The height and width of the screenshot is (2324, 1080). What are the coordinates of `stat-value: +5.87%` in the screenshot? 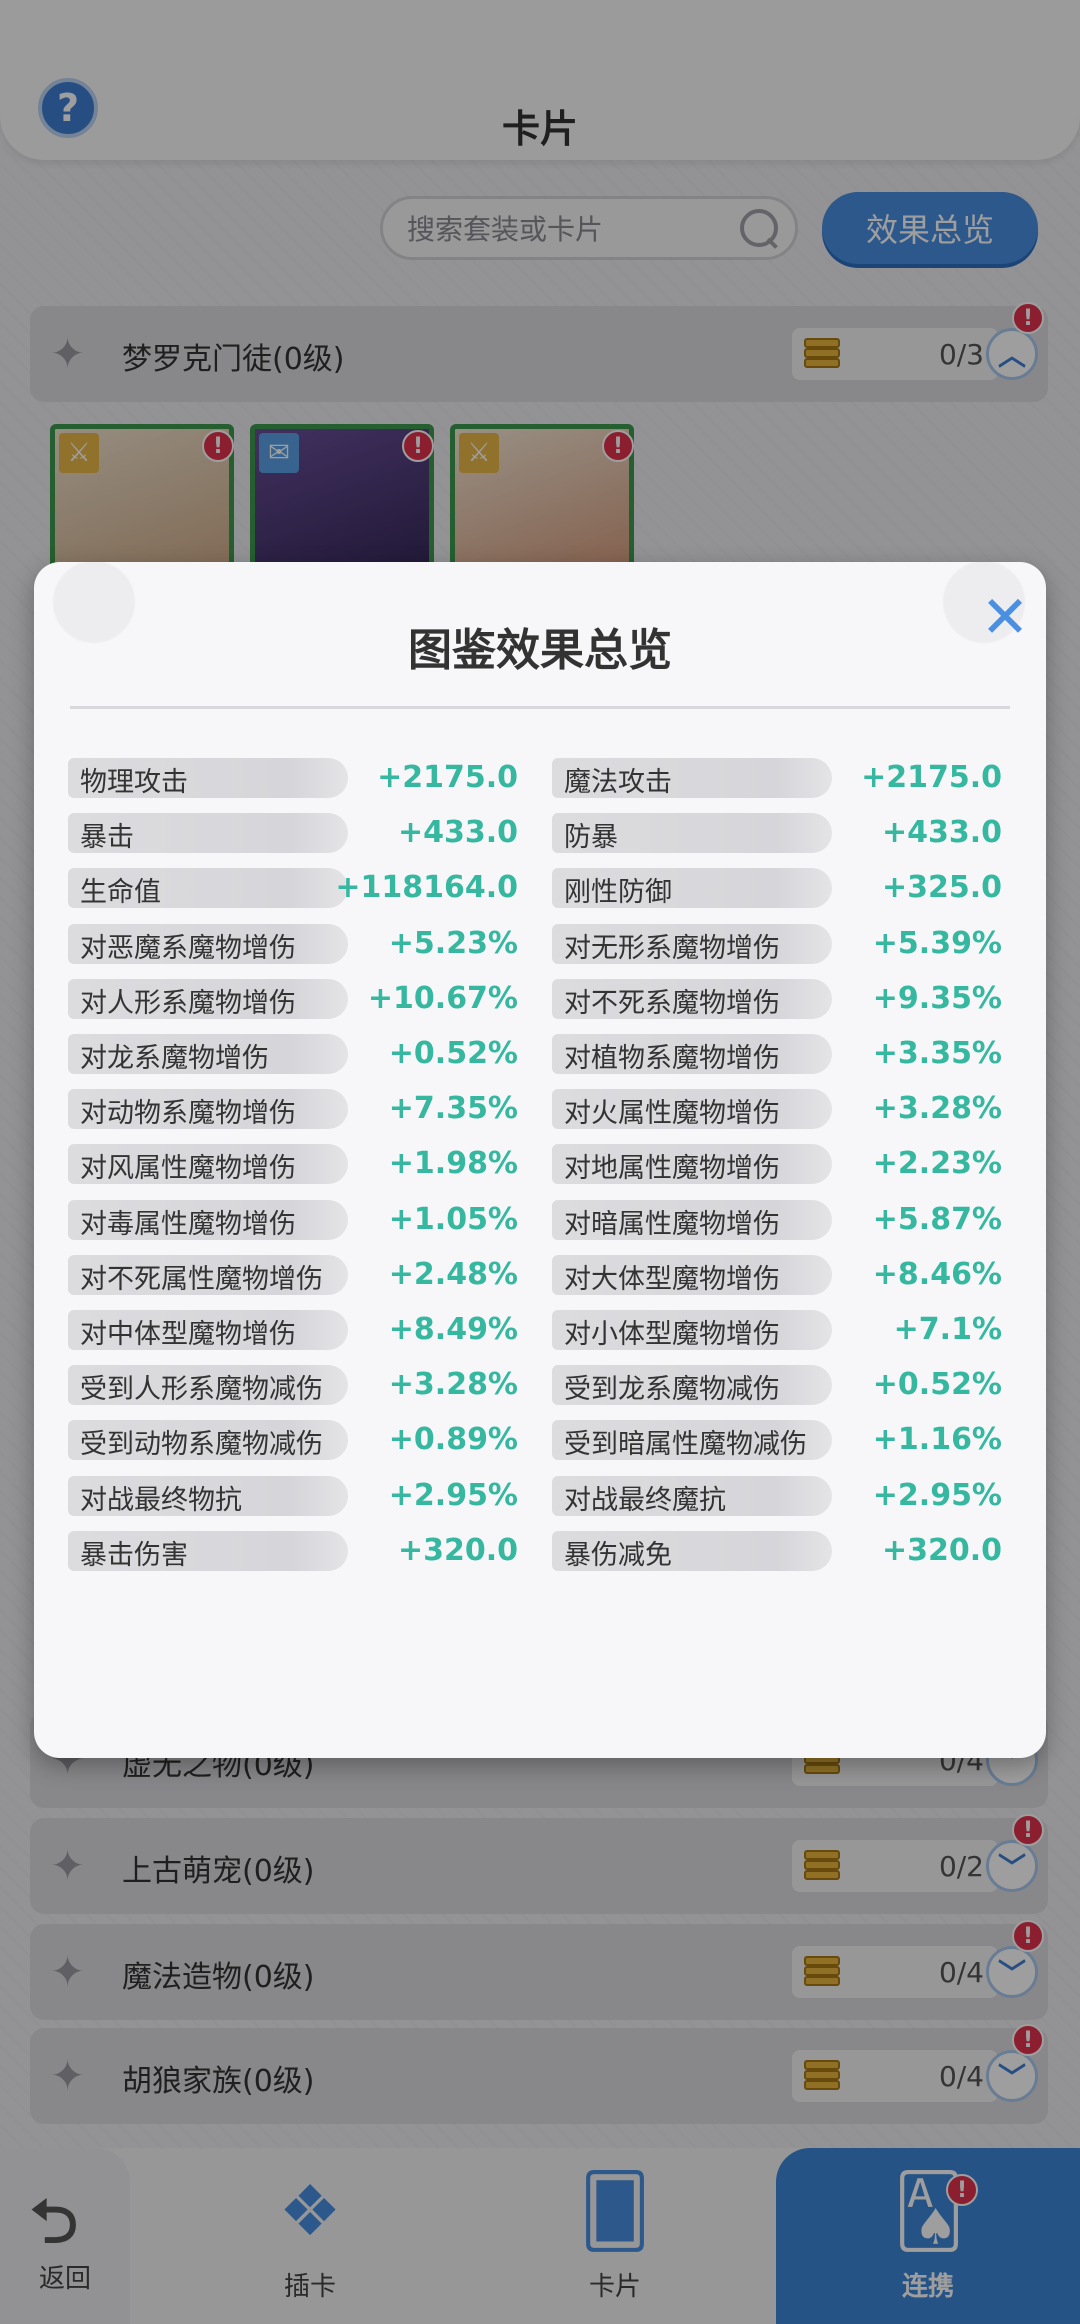 It's located at (937, 1219).